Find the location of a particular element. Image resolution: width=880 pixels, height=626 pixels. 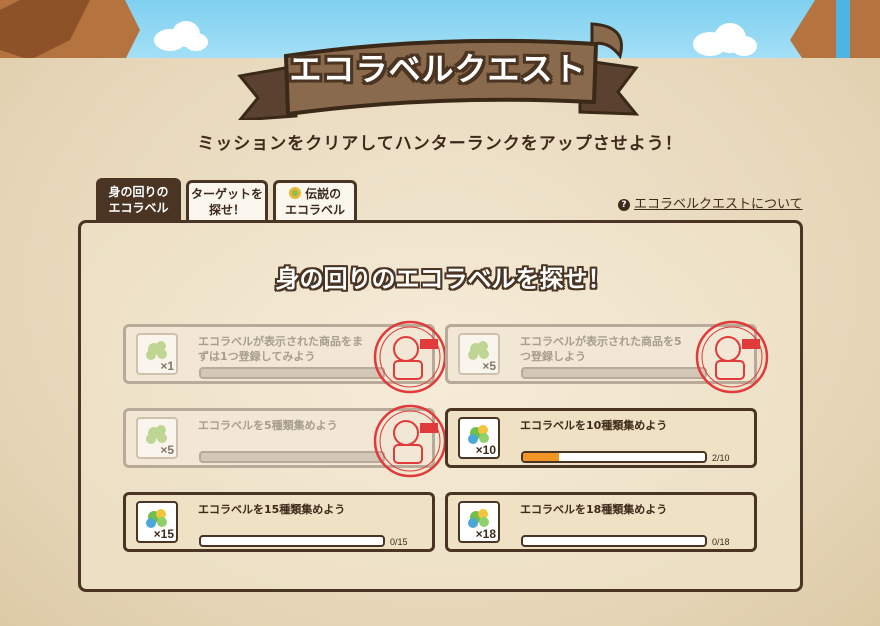

about-link: ? エコラベルクエストについて is located at coordinates (710, 202).